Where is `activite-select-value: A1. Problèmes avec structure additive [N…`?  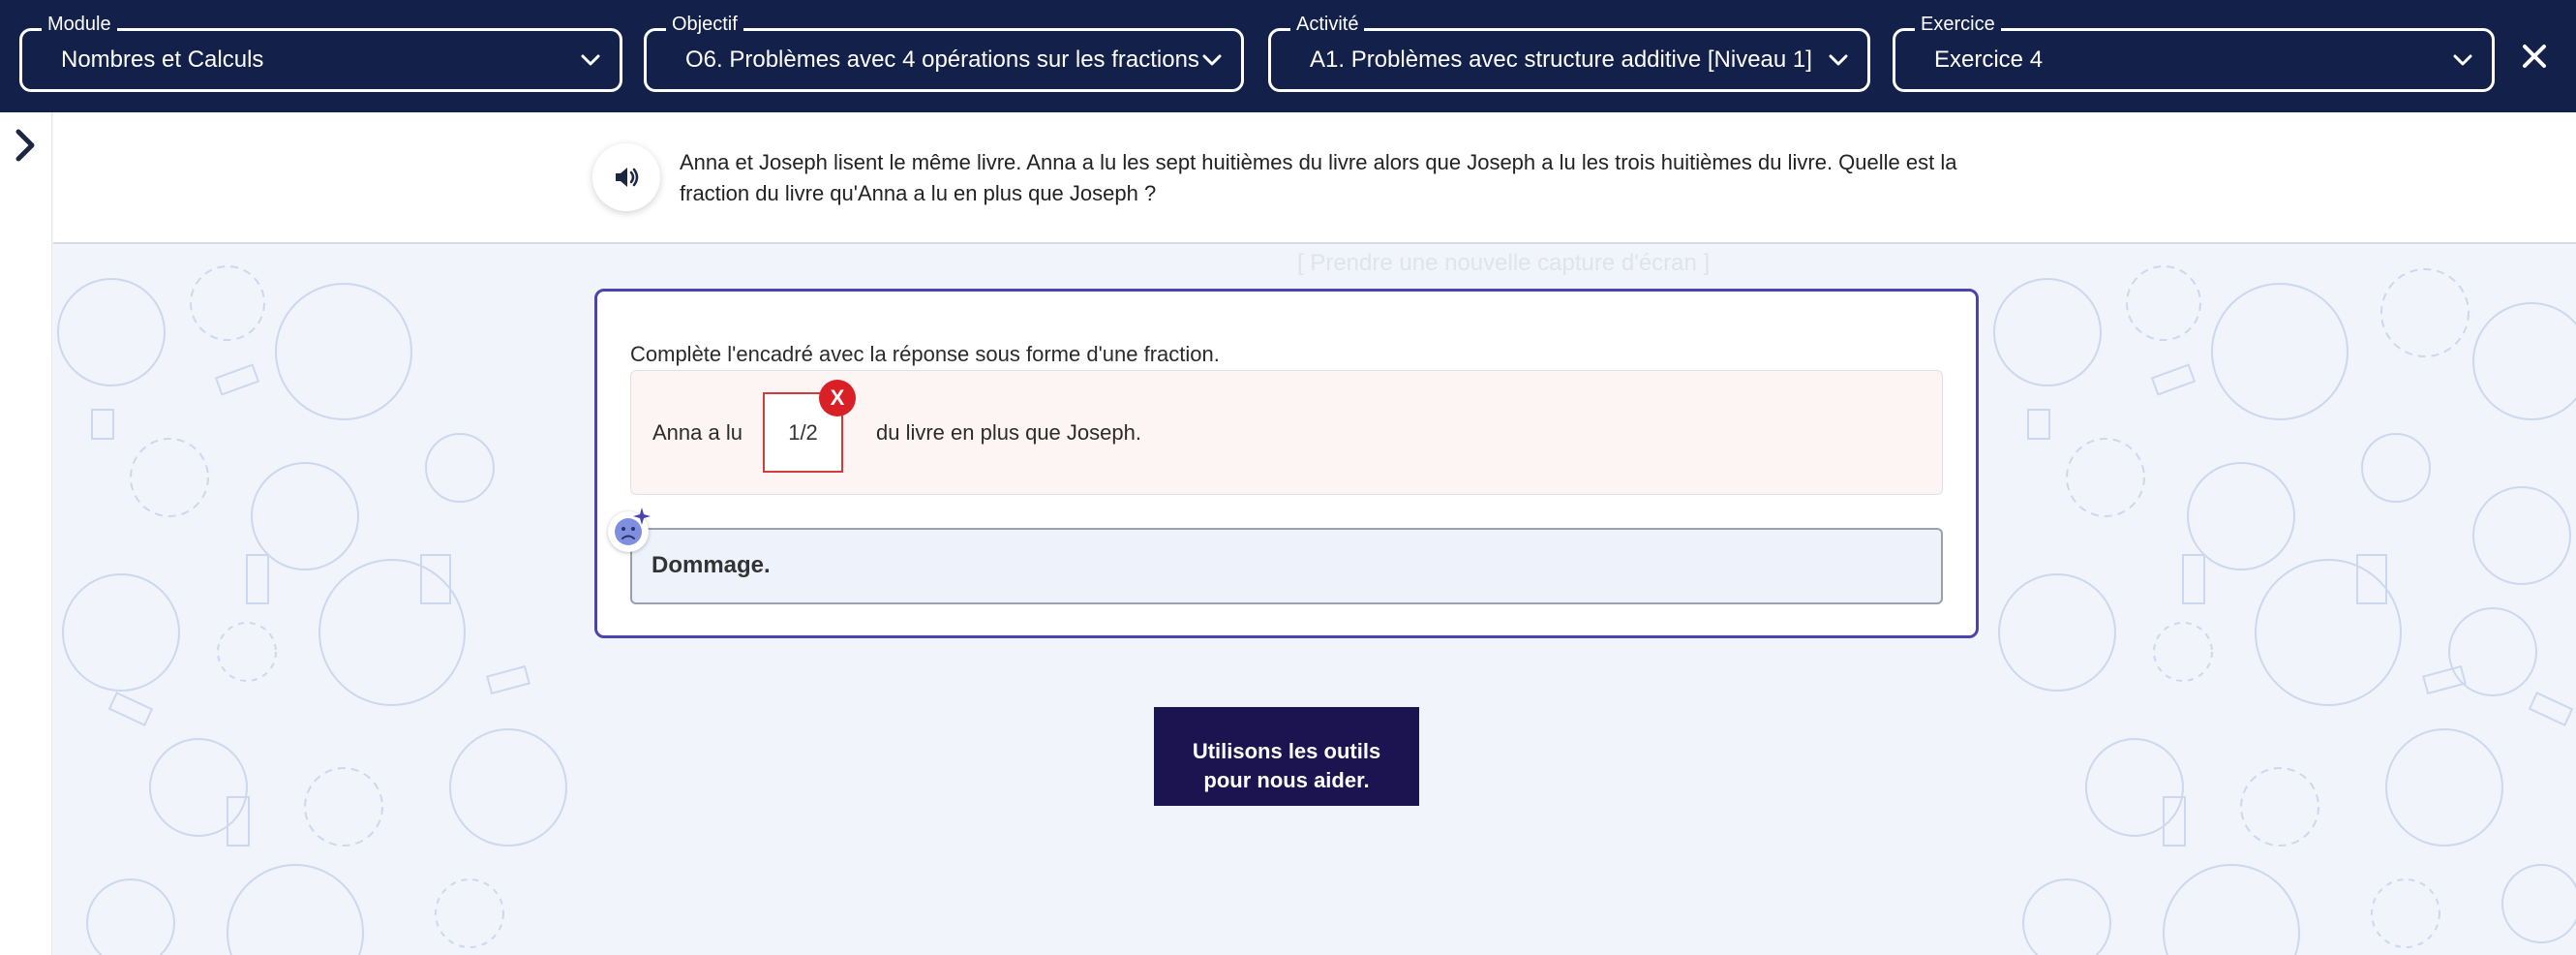
activite-select-value: A1. Problèmes avec structure additive [N… is located at coordinates (1561, 59).